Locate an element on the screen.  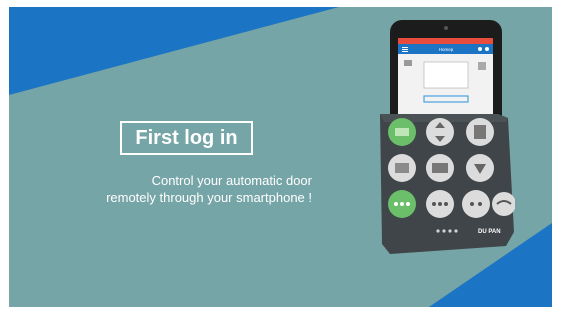
app-title: Homep is located at coordinates (446, 49).